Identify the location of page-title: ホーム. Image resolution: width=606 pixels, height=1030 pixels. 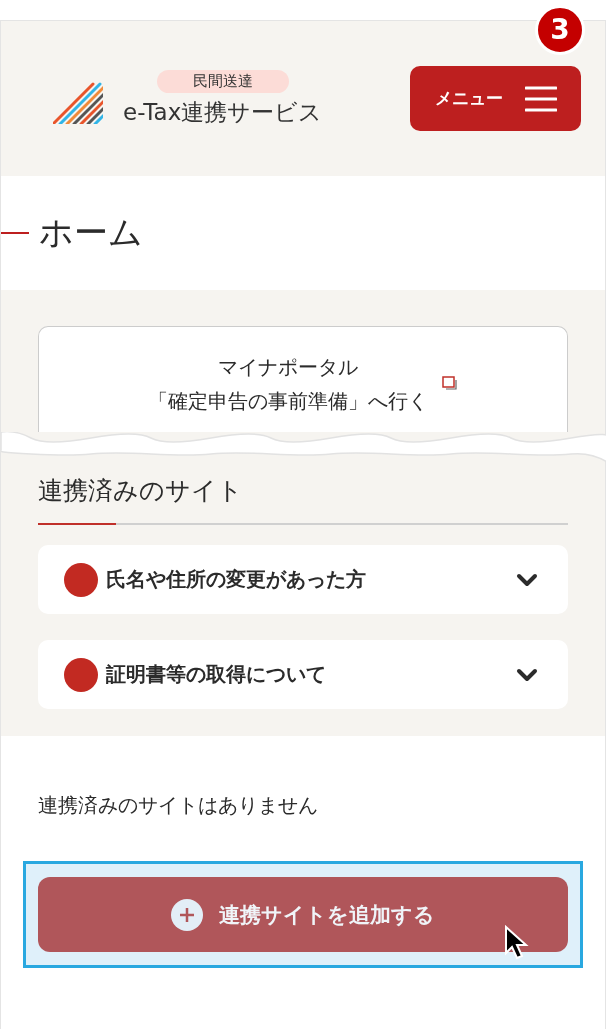
(91, 232).